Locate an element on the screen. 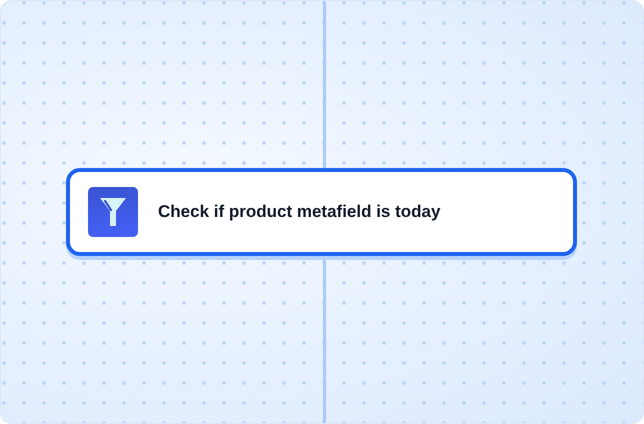  filter-icon is located at coordinates (113, 212).